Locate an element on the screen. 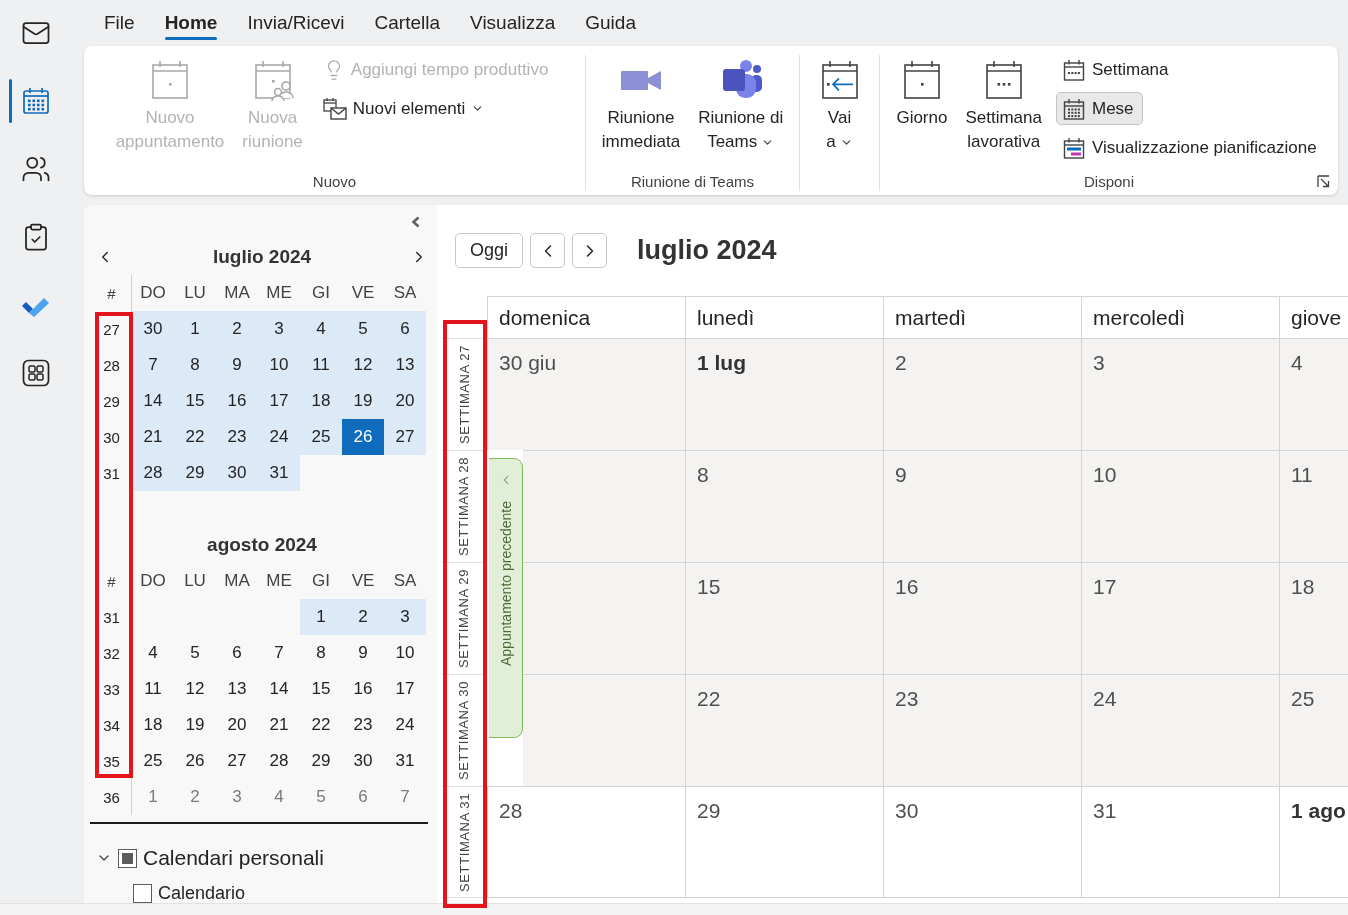 Image resolution: width=1348 pixels, height=915 pixels. ribbon-button: Mese is located at coordinates (1099, 108).